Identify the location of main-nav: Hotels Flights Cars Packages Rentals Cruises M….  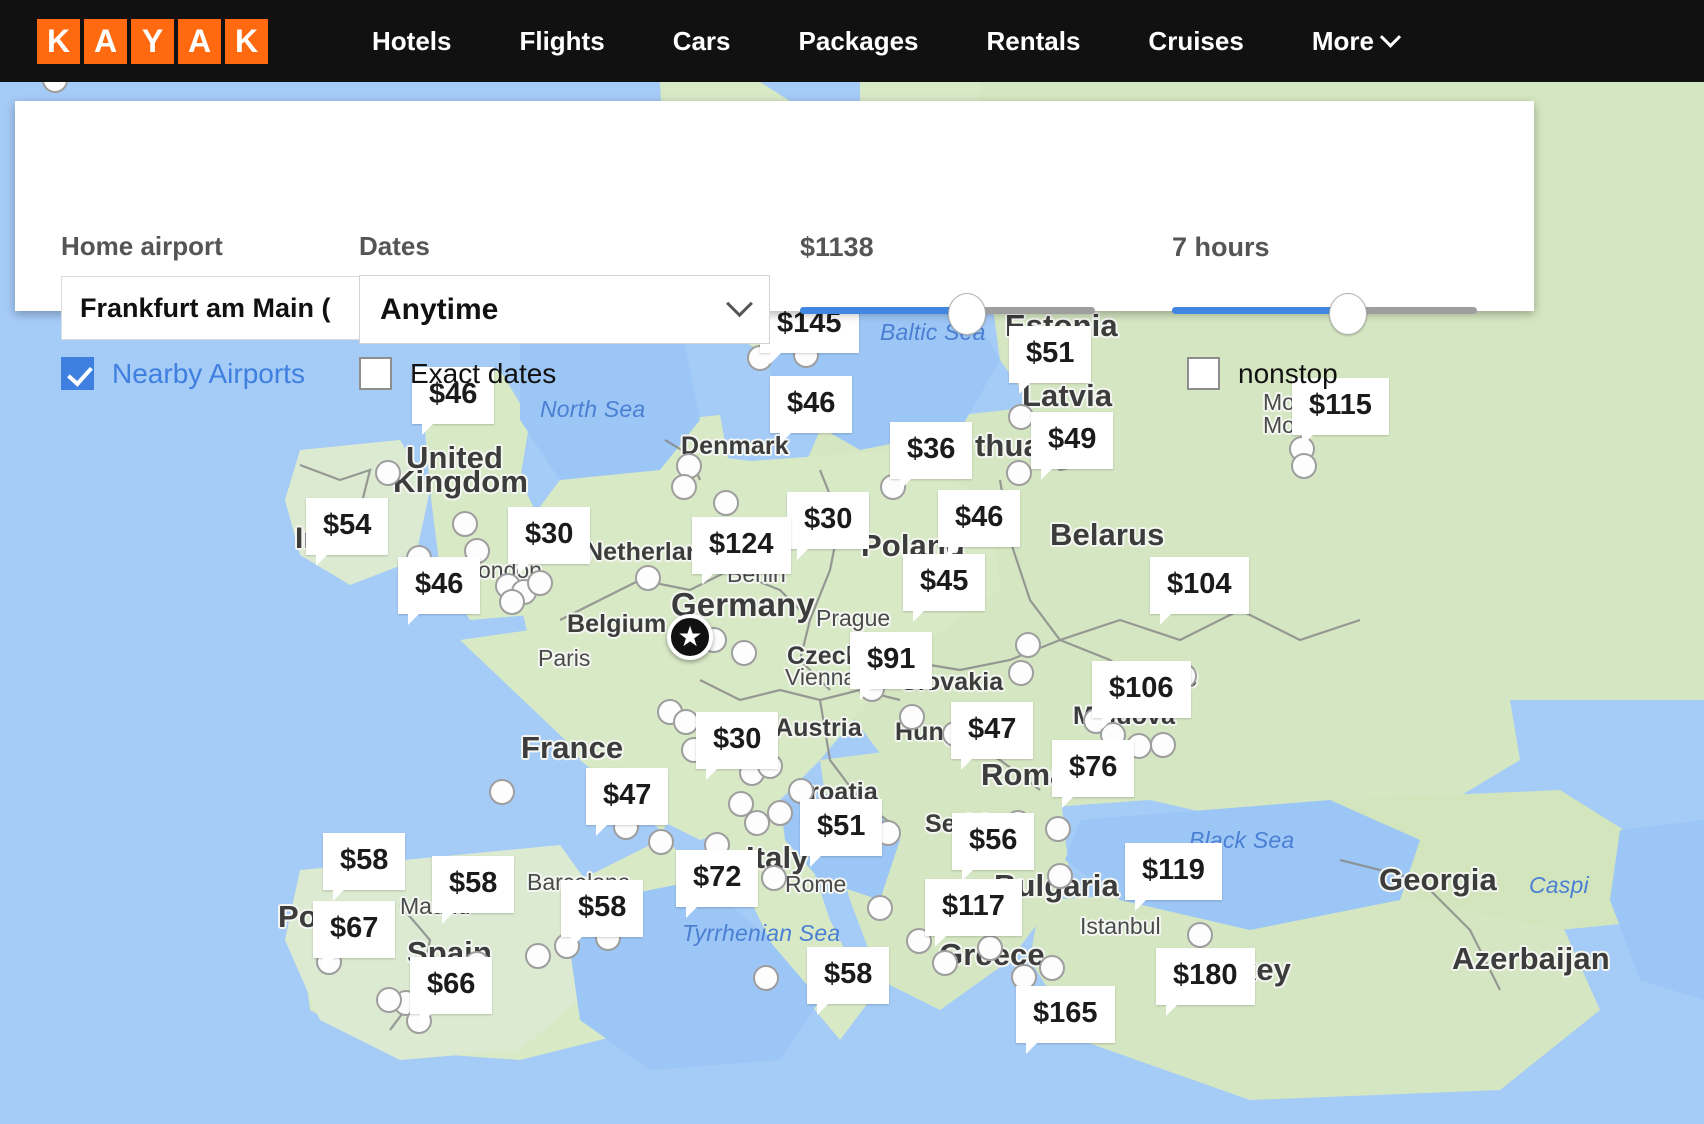
(885, 41).